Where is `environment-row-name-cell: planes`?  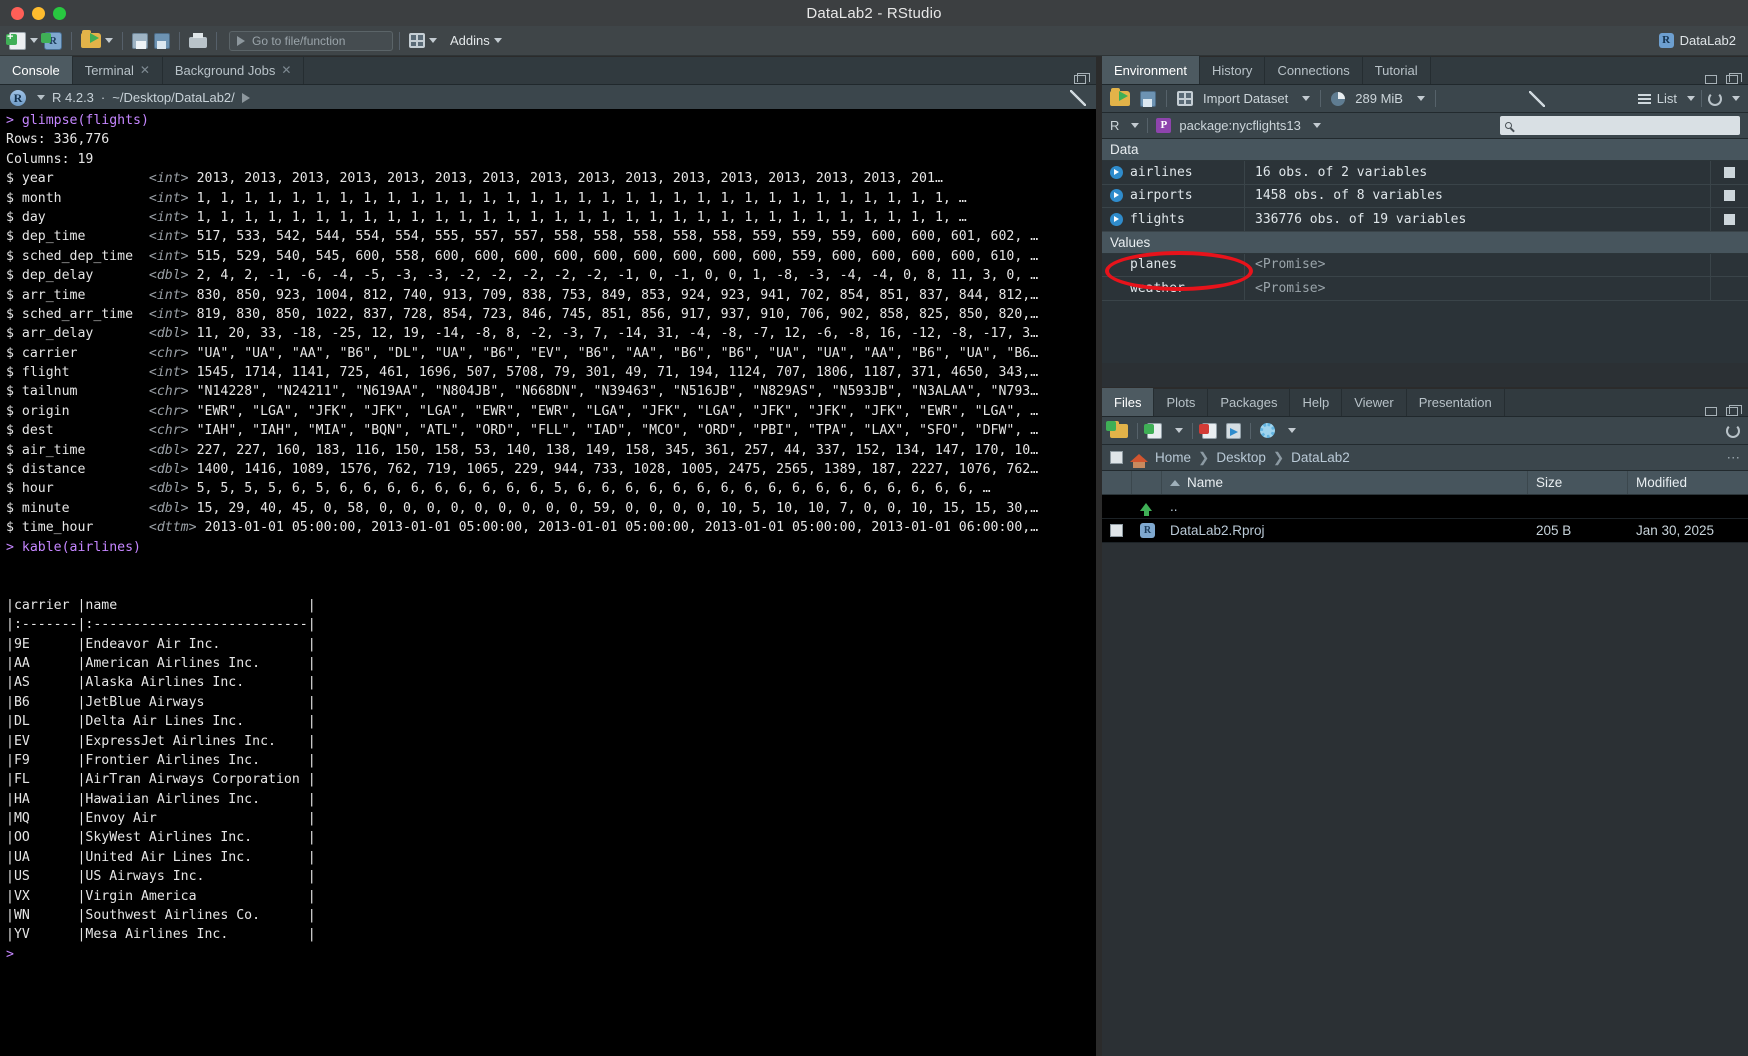 environment-row-name-cell: planes is located at coordinates (1173, 264).